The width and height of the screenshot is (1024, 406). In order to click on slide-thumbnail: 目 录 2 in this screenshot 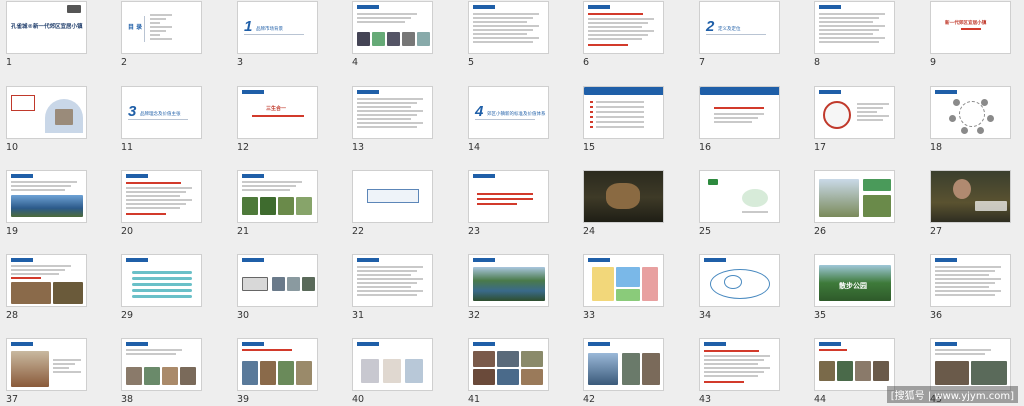, I will do `click(174, 41)`.